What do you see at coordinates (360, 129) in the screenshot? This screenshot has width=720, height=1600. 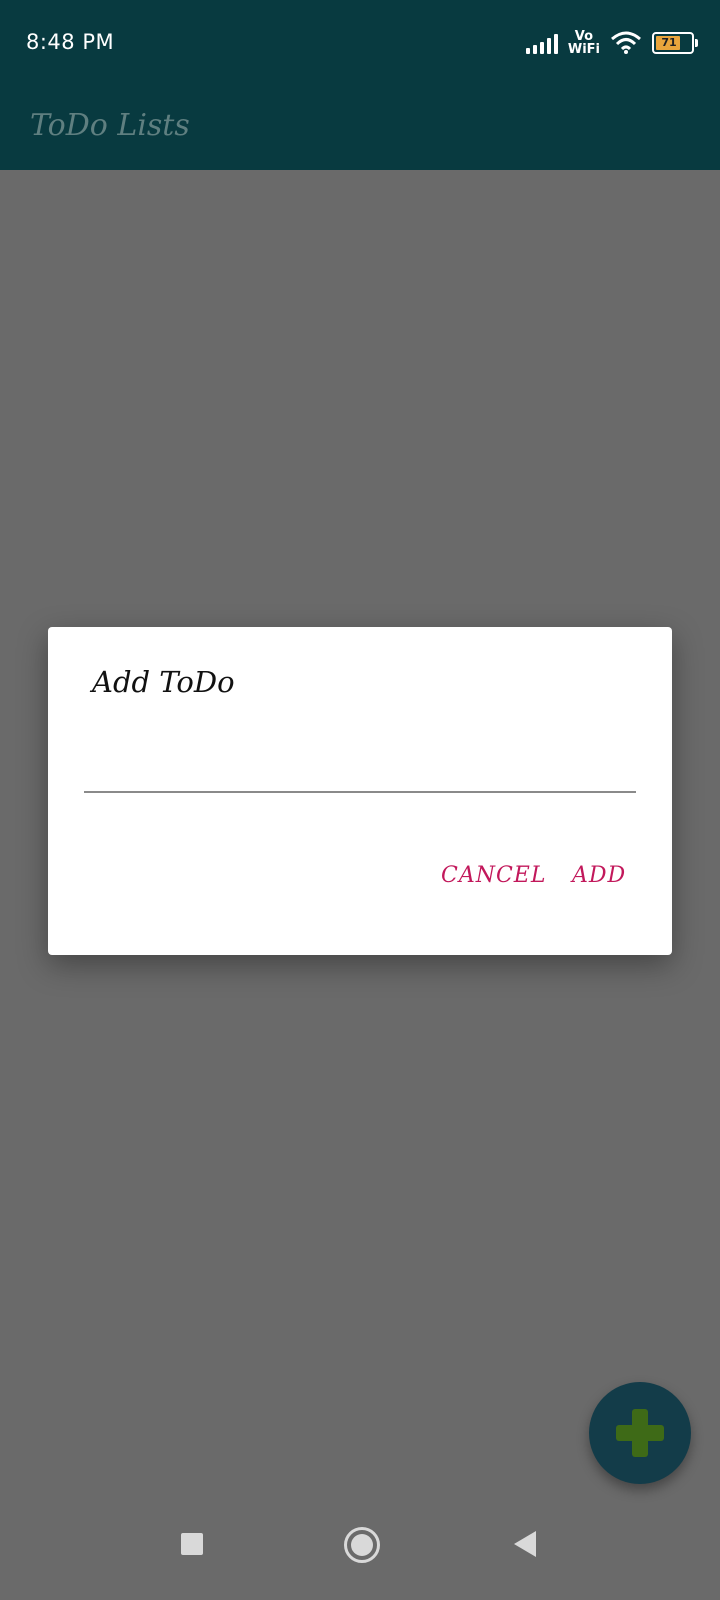 I see `app-bar: ToDo Lists` at bounding box center [360, 129].